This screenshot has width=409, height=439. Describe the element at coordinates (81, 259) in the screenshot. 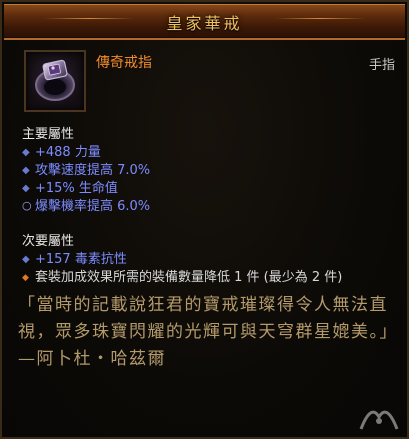

I see `stat-text: +157 毒素抗性` at that location.